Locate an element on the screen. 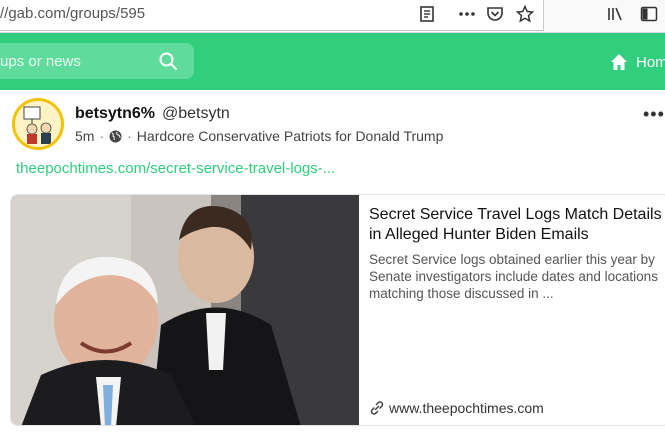  post-author-name: betsytn6% is located at coordinates (115, 114).